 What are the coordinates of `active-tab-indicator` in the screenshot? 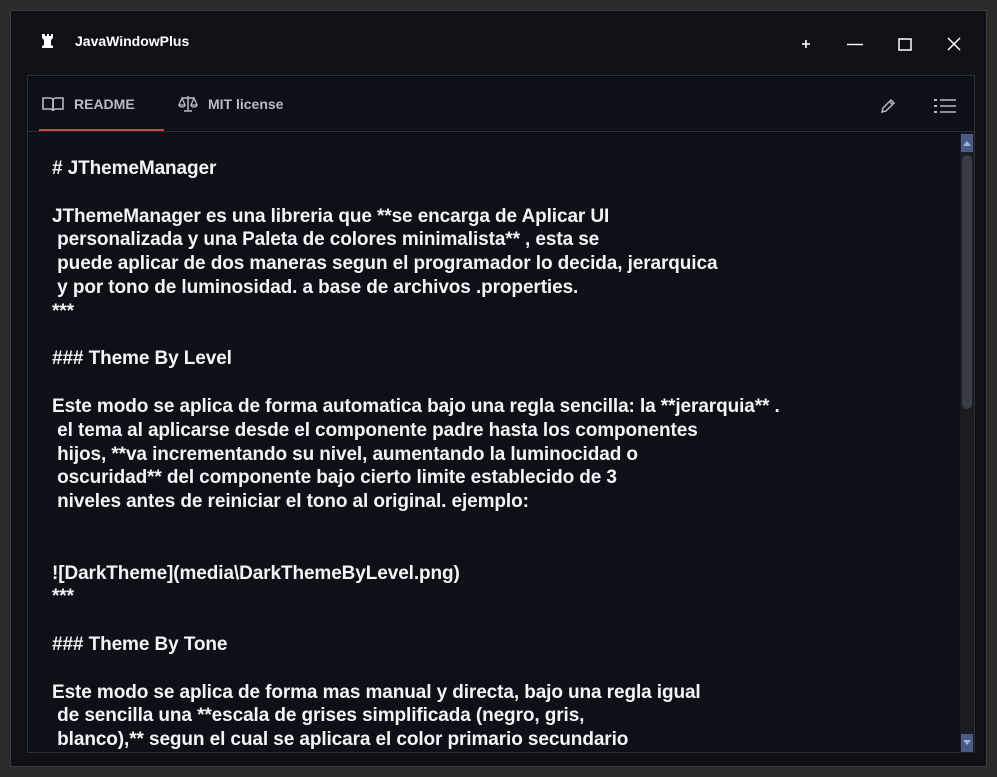 It's located at (101, 130).